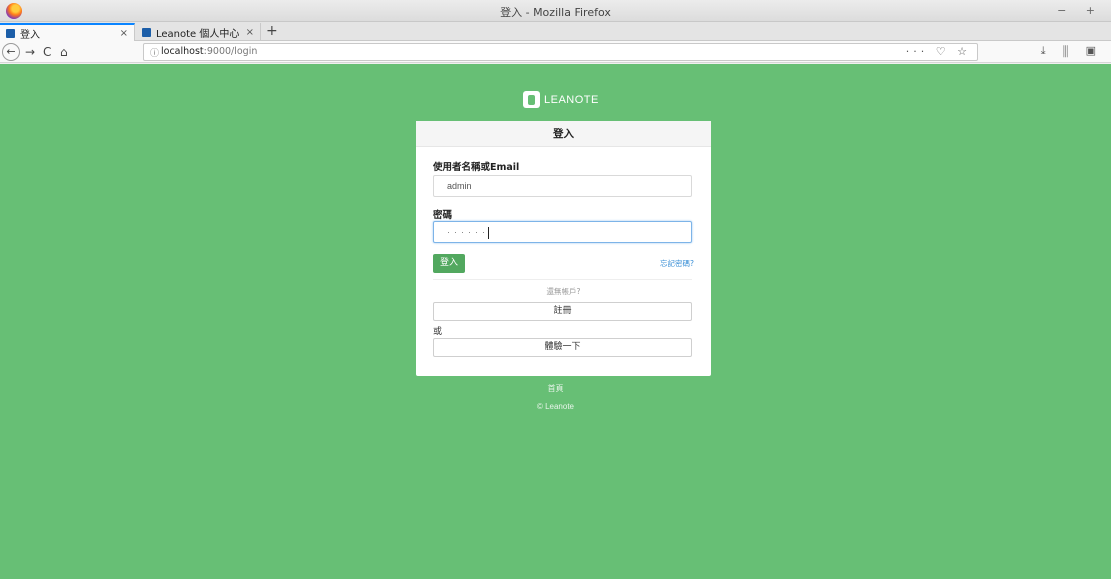 This screenshot has width=1111, height=579. Describe the element at coordinates (443, 215) in the screenshot. I see `password-label: 密碼` at that location.